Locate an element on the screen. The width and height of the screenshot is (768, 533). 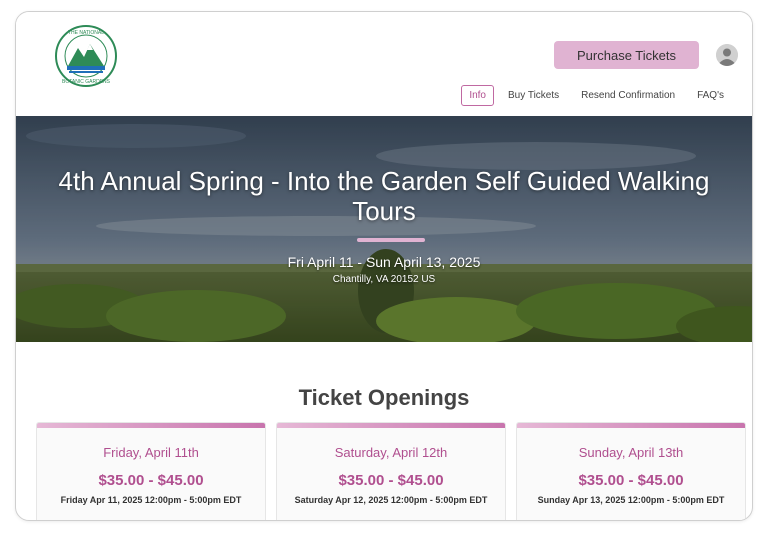
user-avatar-icon is located at coordinates (727, 55).